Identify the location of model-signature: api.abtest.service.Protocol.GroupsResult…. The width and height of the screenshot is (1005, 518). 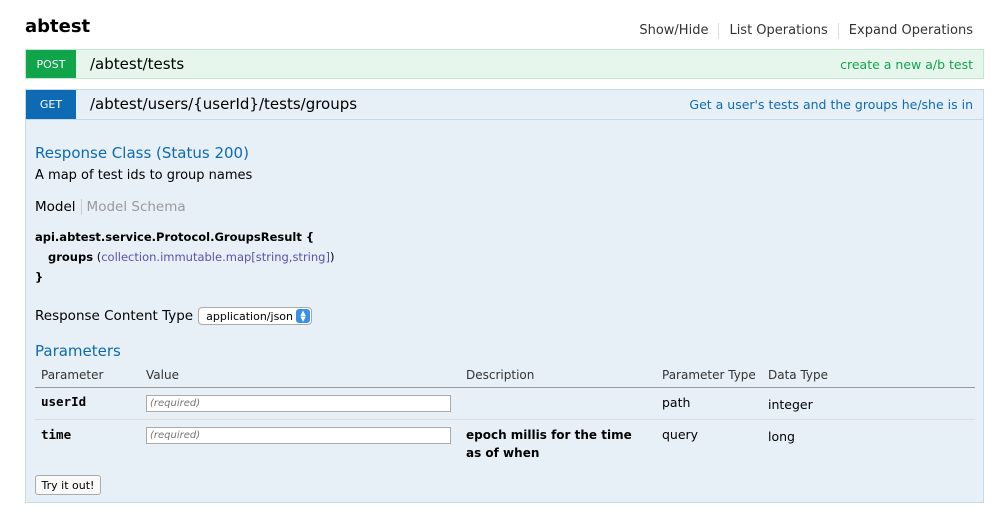
(184, 257).